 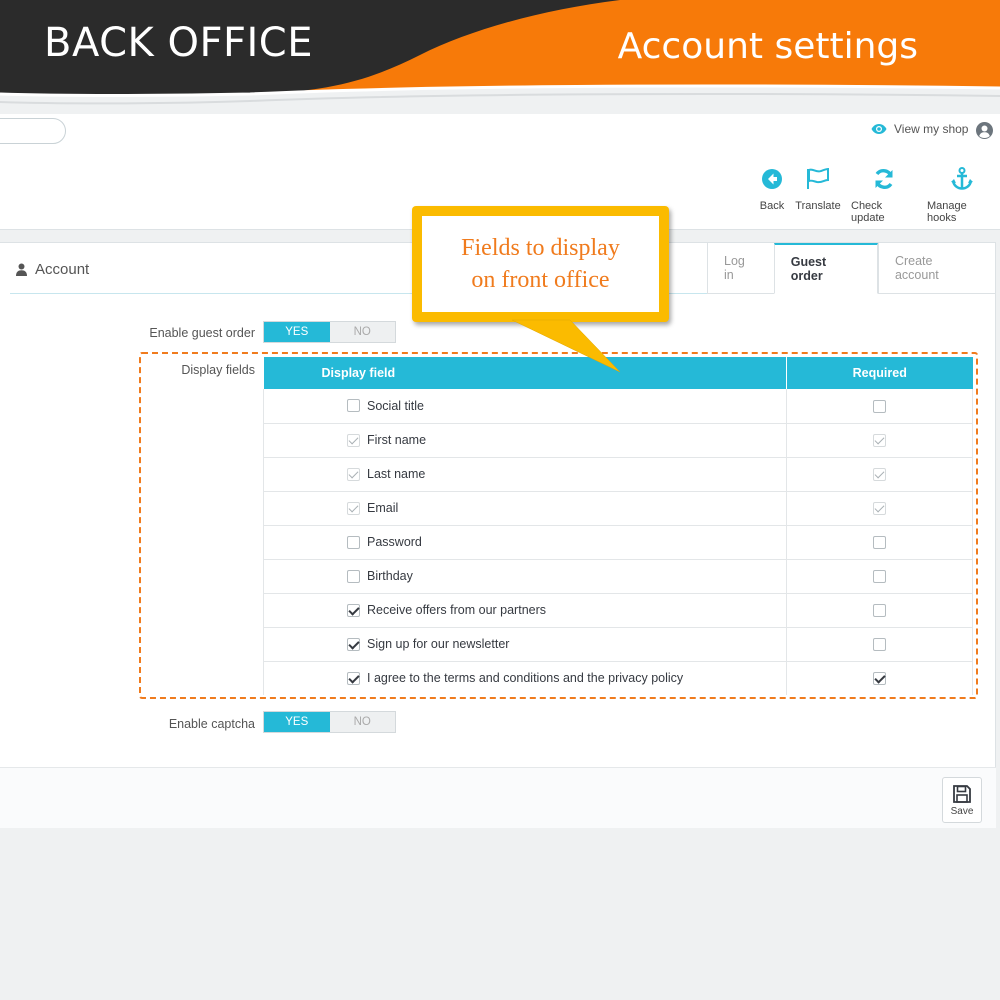 What do you see at coordinates (438, 644) in the screenshot?
I see `field-name: Sign up for our newsletter` at bounding box center [438, 644].